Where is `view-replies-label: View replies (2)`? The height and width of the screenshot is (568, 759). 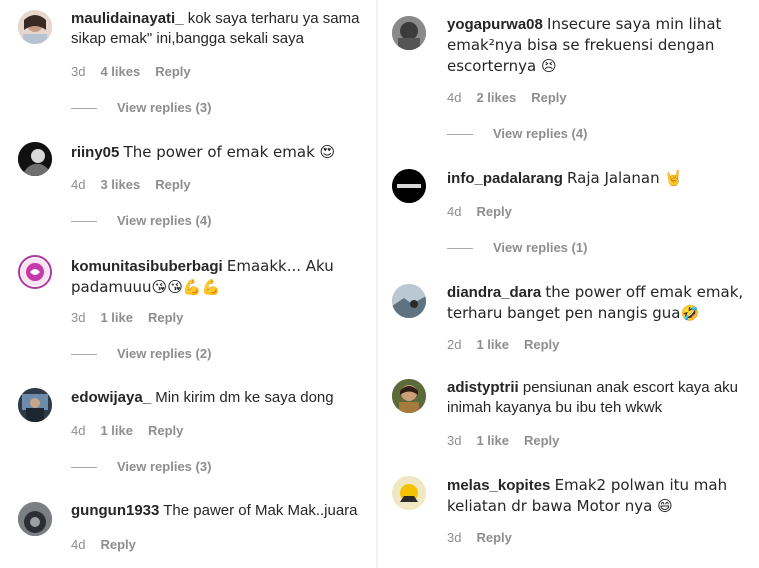 view-replies-label: View replies (2) is located at coordinates (164, 353).